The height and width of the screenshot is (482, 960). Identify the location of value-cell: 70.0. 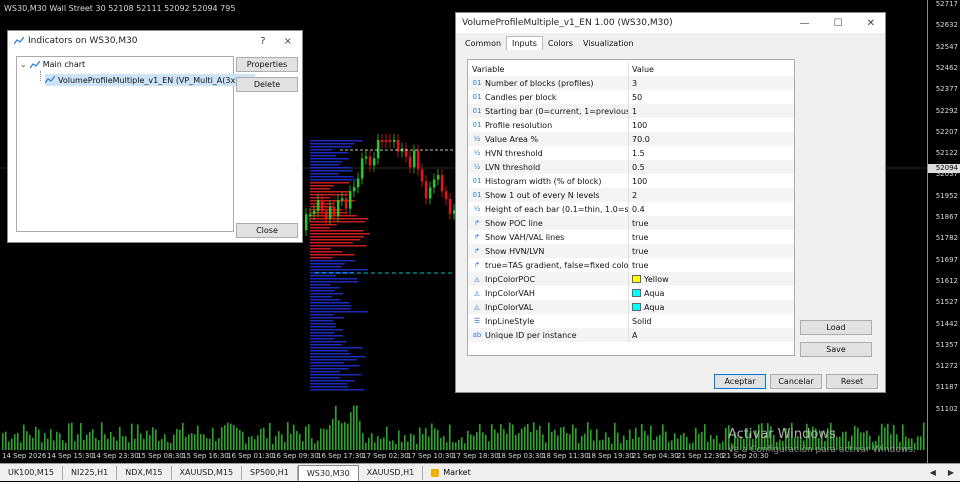
(639, 139).